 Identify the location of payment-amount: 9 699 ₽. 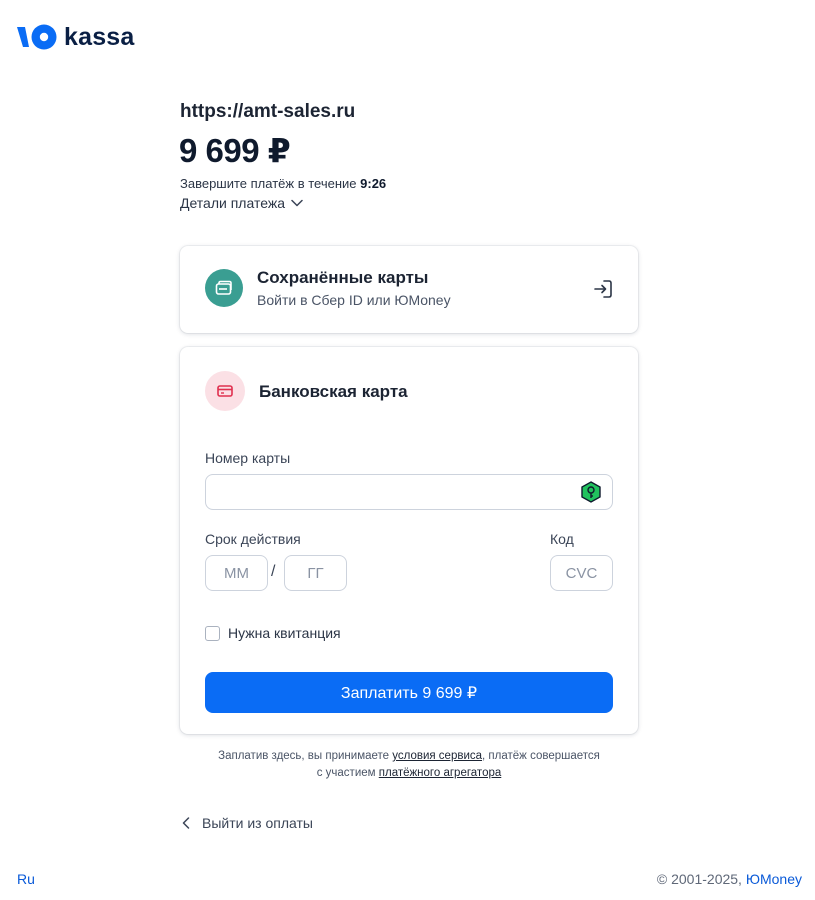
(235, 150).